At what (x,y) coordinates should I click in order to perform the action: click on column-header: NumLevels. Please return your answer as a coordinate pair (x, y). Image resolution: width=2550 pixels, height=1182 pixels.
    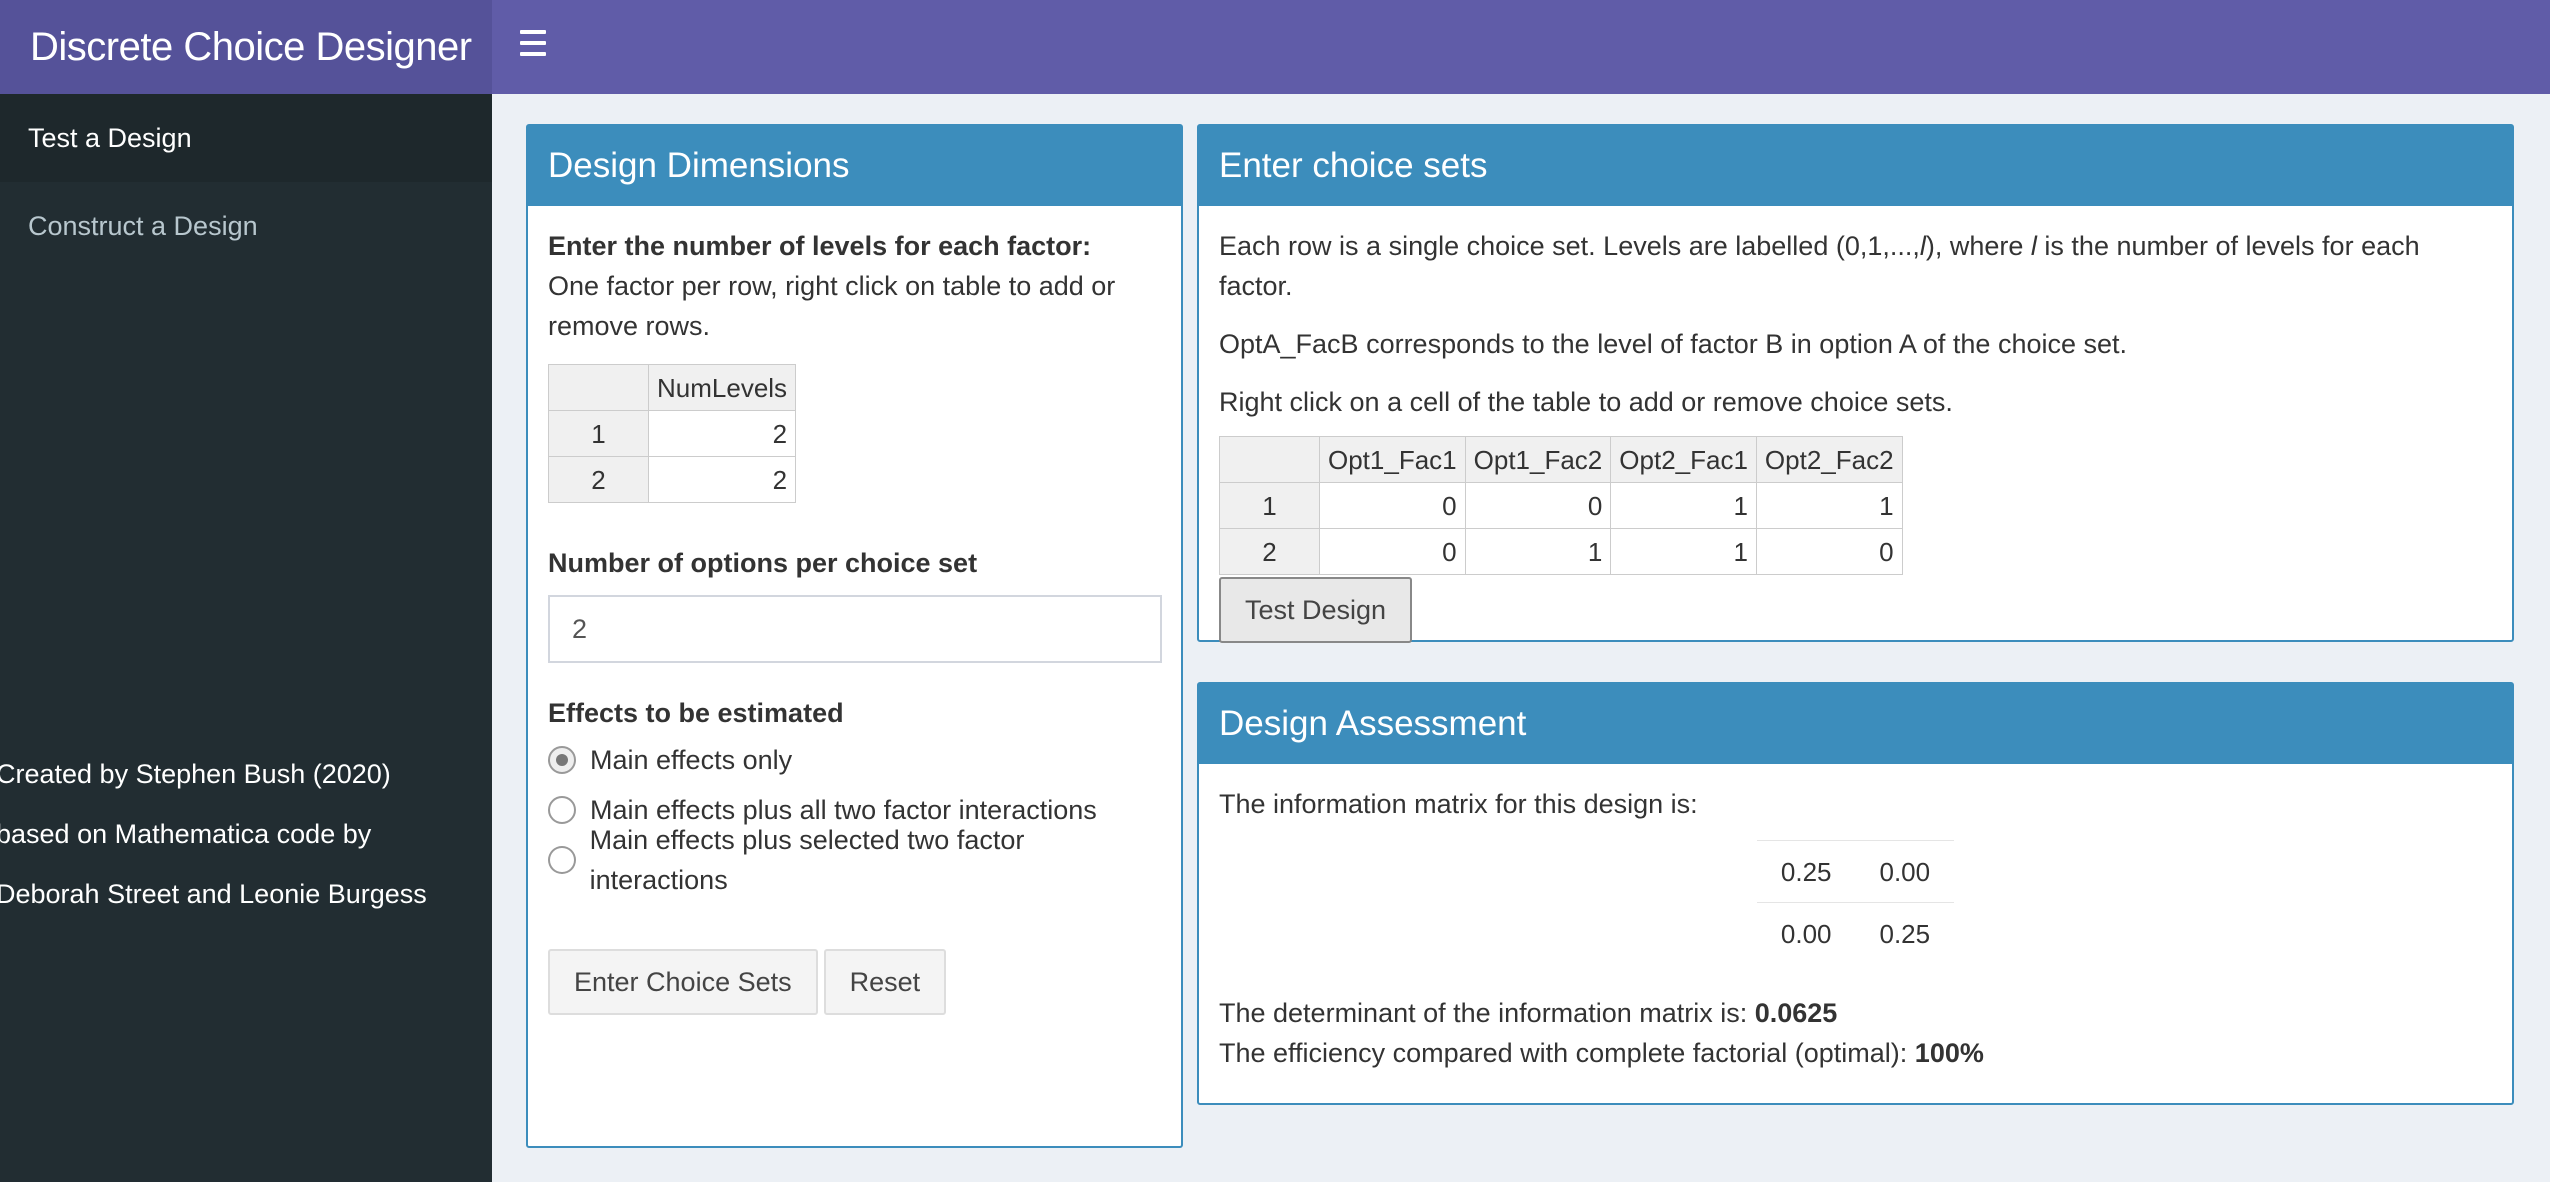
    Looking at the image, I should click on (722, 387).